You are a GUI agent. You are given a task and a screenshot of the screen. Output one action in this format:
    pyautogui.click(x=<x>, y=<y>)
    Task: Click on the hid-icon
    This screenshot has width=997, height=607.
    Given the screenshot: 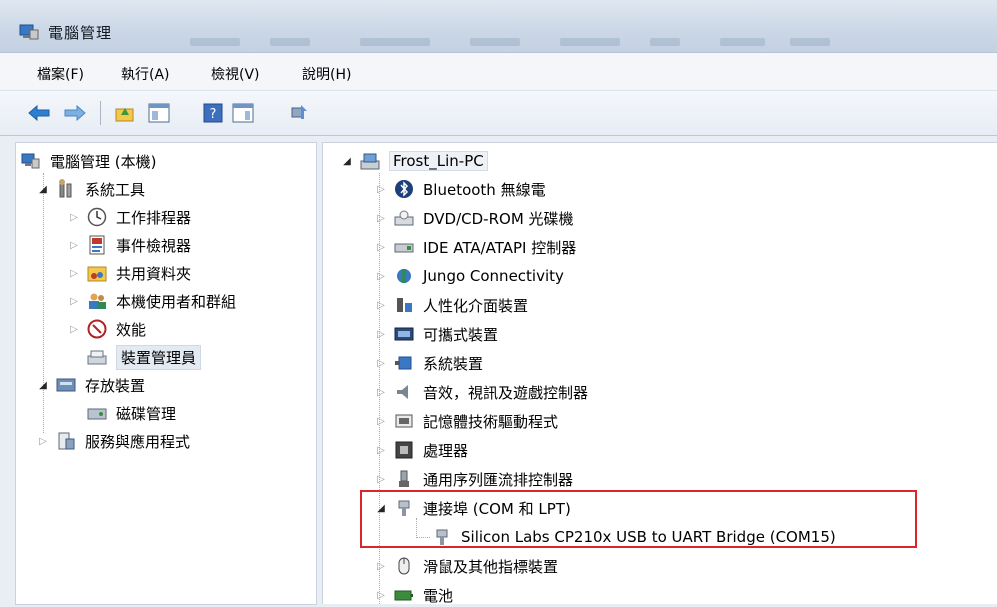 What is the action you would take?
    pyautogui.click(x=404, y=305)
    